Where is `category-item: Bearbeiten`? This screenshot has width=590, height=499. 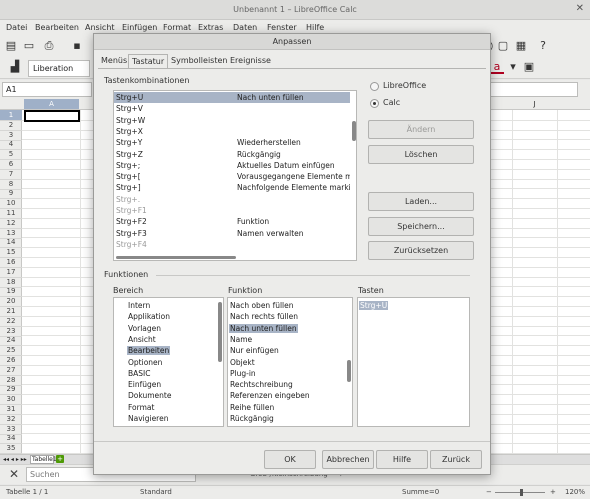
category-item: Bearbeiten is located at coordinates (149, 350).